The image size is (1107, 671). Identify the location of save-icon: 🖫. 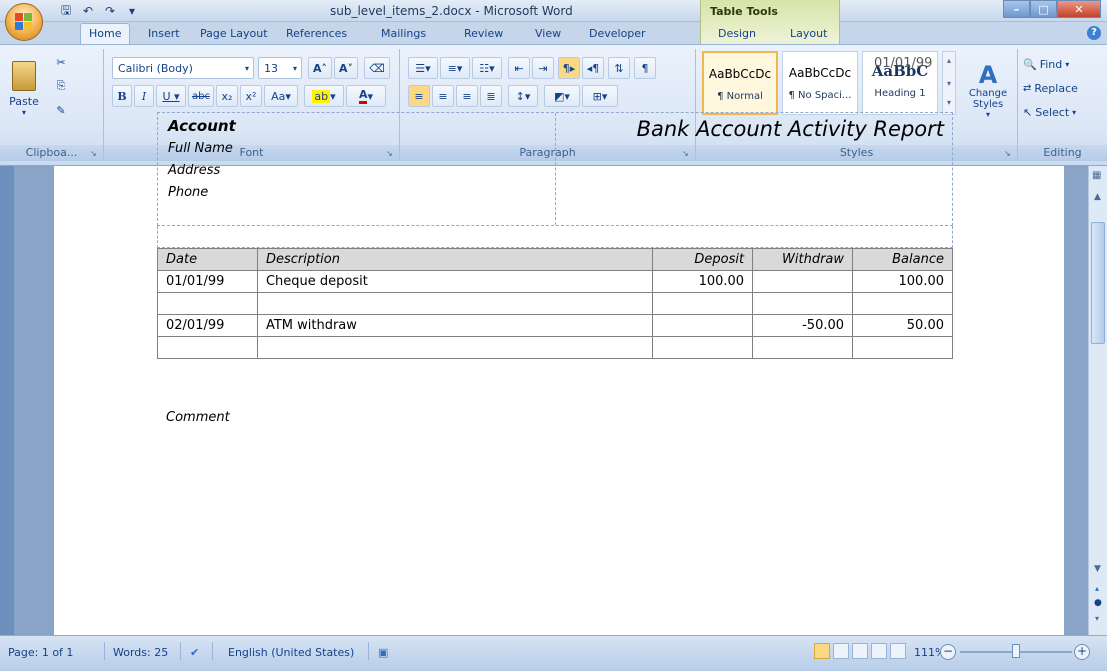
(66, 11).